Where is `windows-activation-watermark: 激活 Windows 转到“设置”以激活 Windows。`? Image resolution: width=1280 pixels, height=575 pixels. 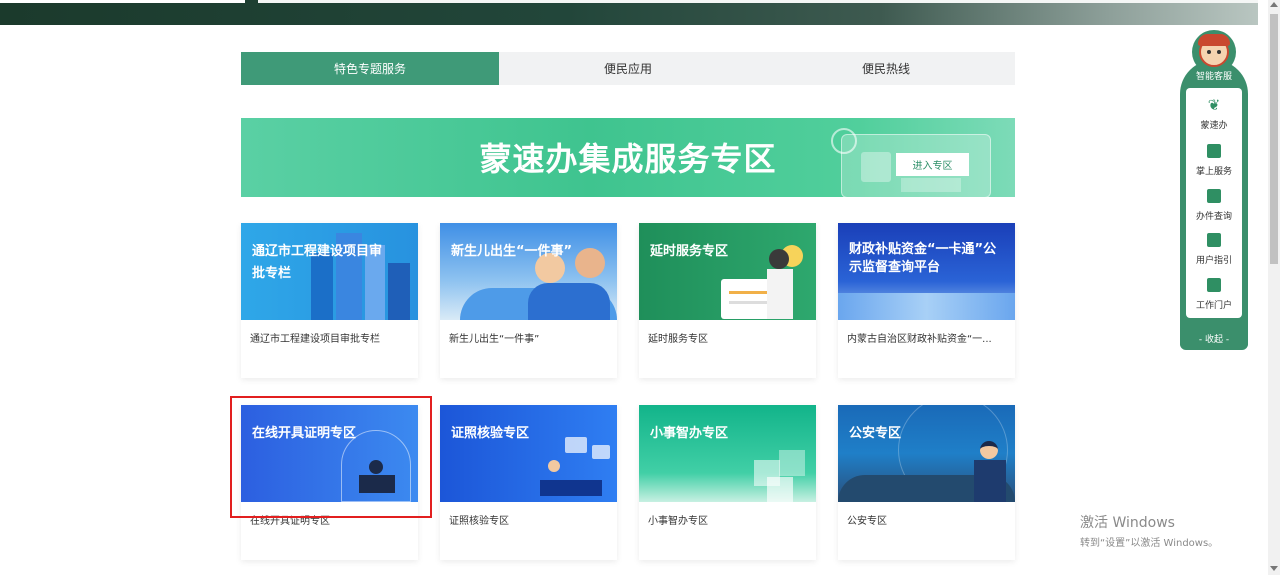 windows-activation-watermark: 激活 Windows 转到“设置”以激活 Windows。 is located at coordinates (1149, 530).